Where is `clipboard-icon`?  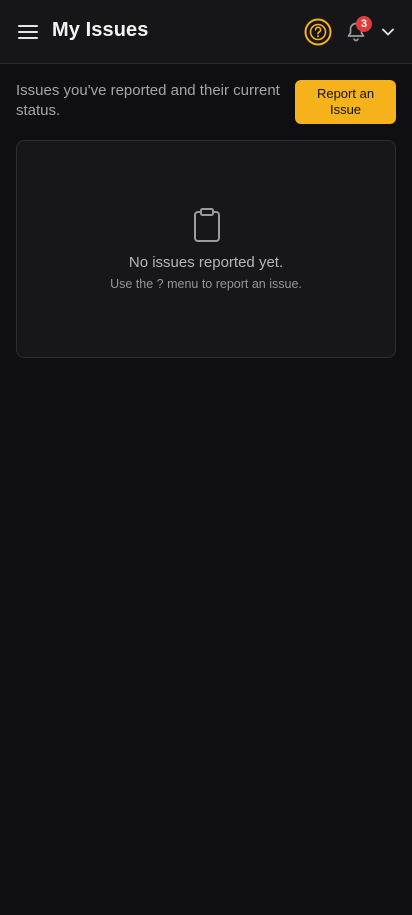 clipboard-icon is located at coordinates (207, 225).